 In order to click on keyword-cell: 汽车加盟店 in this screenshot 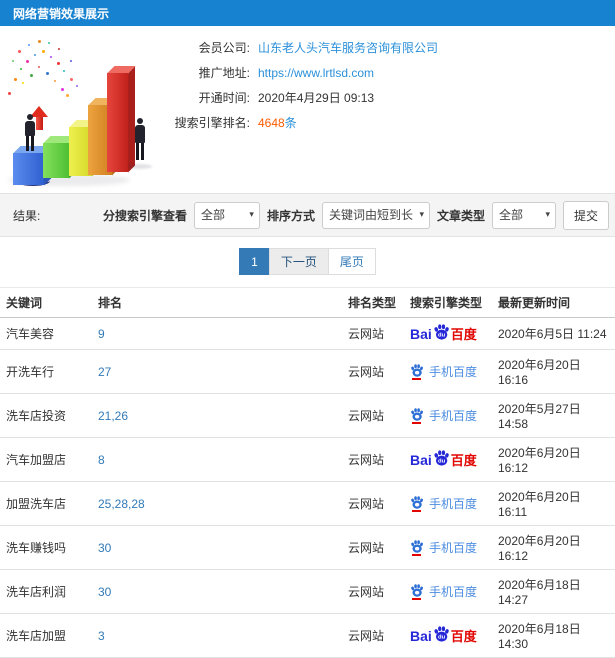, I will do `click(47, 459)`.